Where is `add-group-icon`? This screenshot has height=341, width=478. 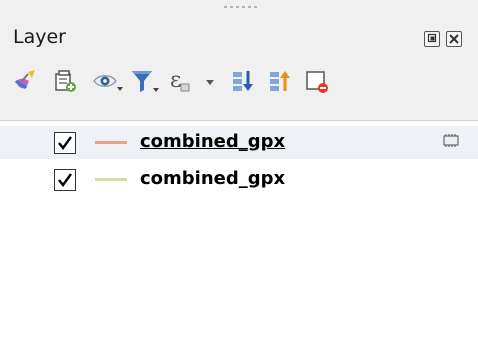 add-group-icon is located at coordinates (65, 81).